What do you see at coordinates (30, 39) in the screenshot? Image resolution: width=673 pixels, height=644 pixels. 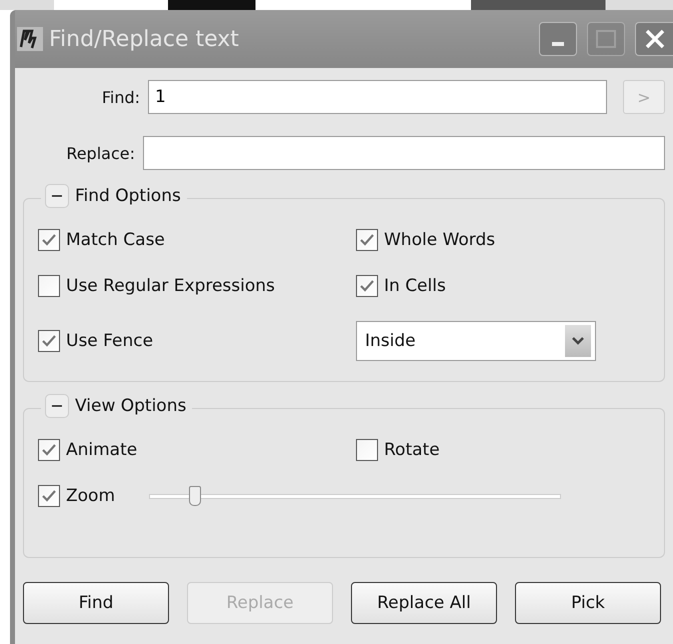 I see `app-icon` at bounding box center [30, 39].